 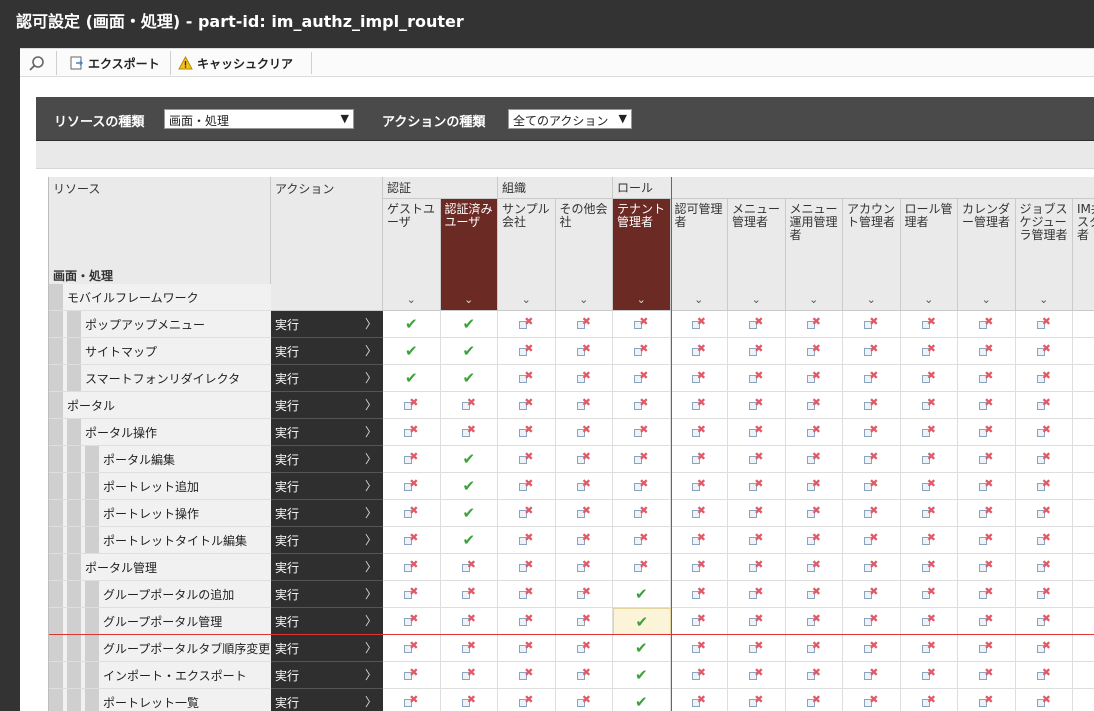 What do you see at coordinates (259, 119) in the screenshot?
I see `resource-type-select: 画面・処理 ▼` at bounding box center [259, 119].